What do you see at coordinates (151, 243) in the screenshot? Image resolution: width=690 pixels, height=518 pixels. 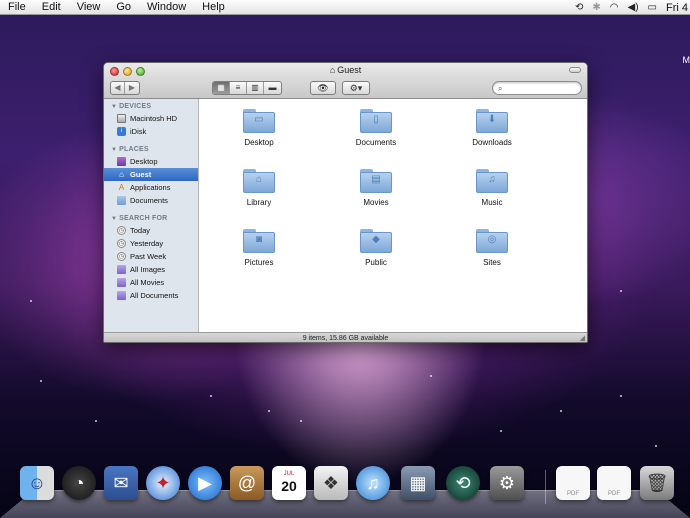 I see `sidebar-item-yesterday: ◷ Yesterday` at bounding box center [151, 243].